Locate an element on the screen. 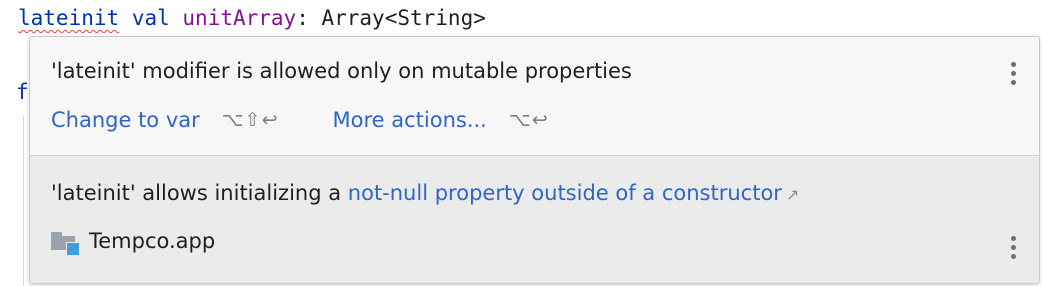 The height and width of the screenshot is (286, 1042). change-to-var-action: Change to var is located at coordinates (125, 120).